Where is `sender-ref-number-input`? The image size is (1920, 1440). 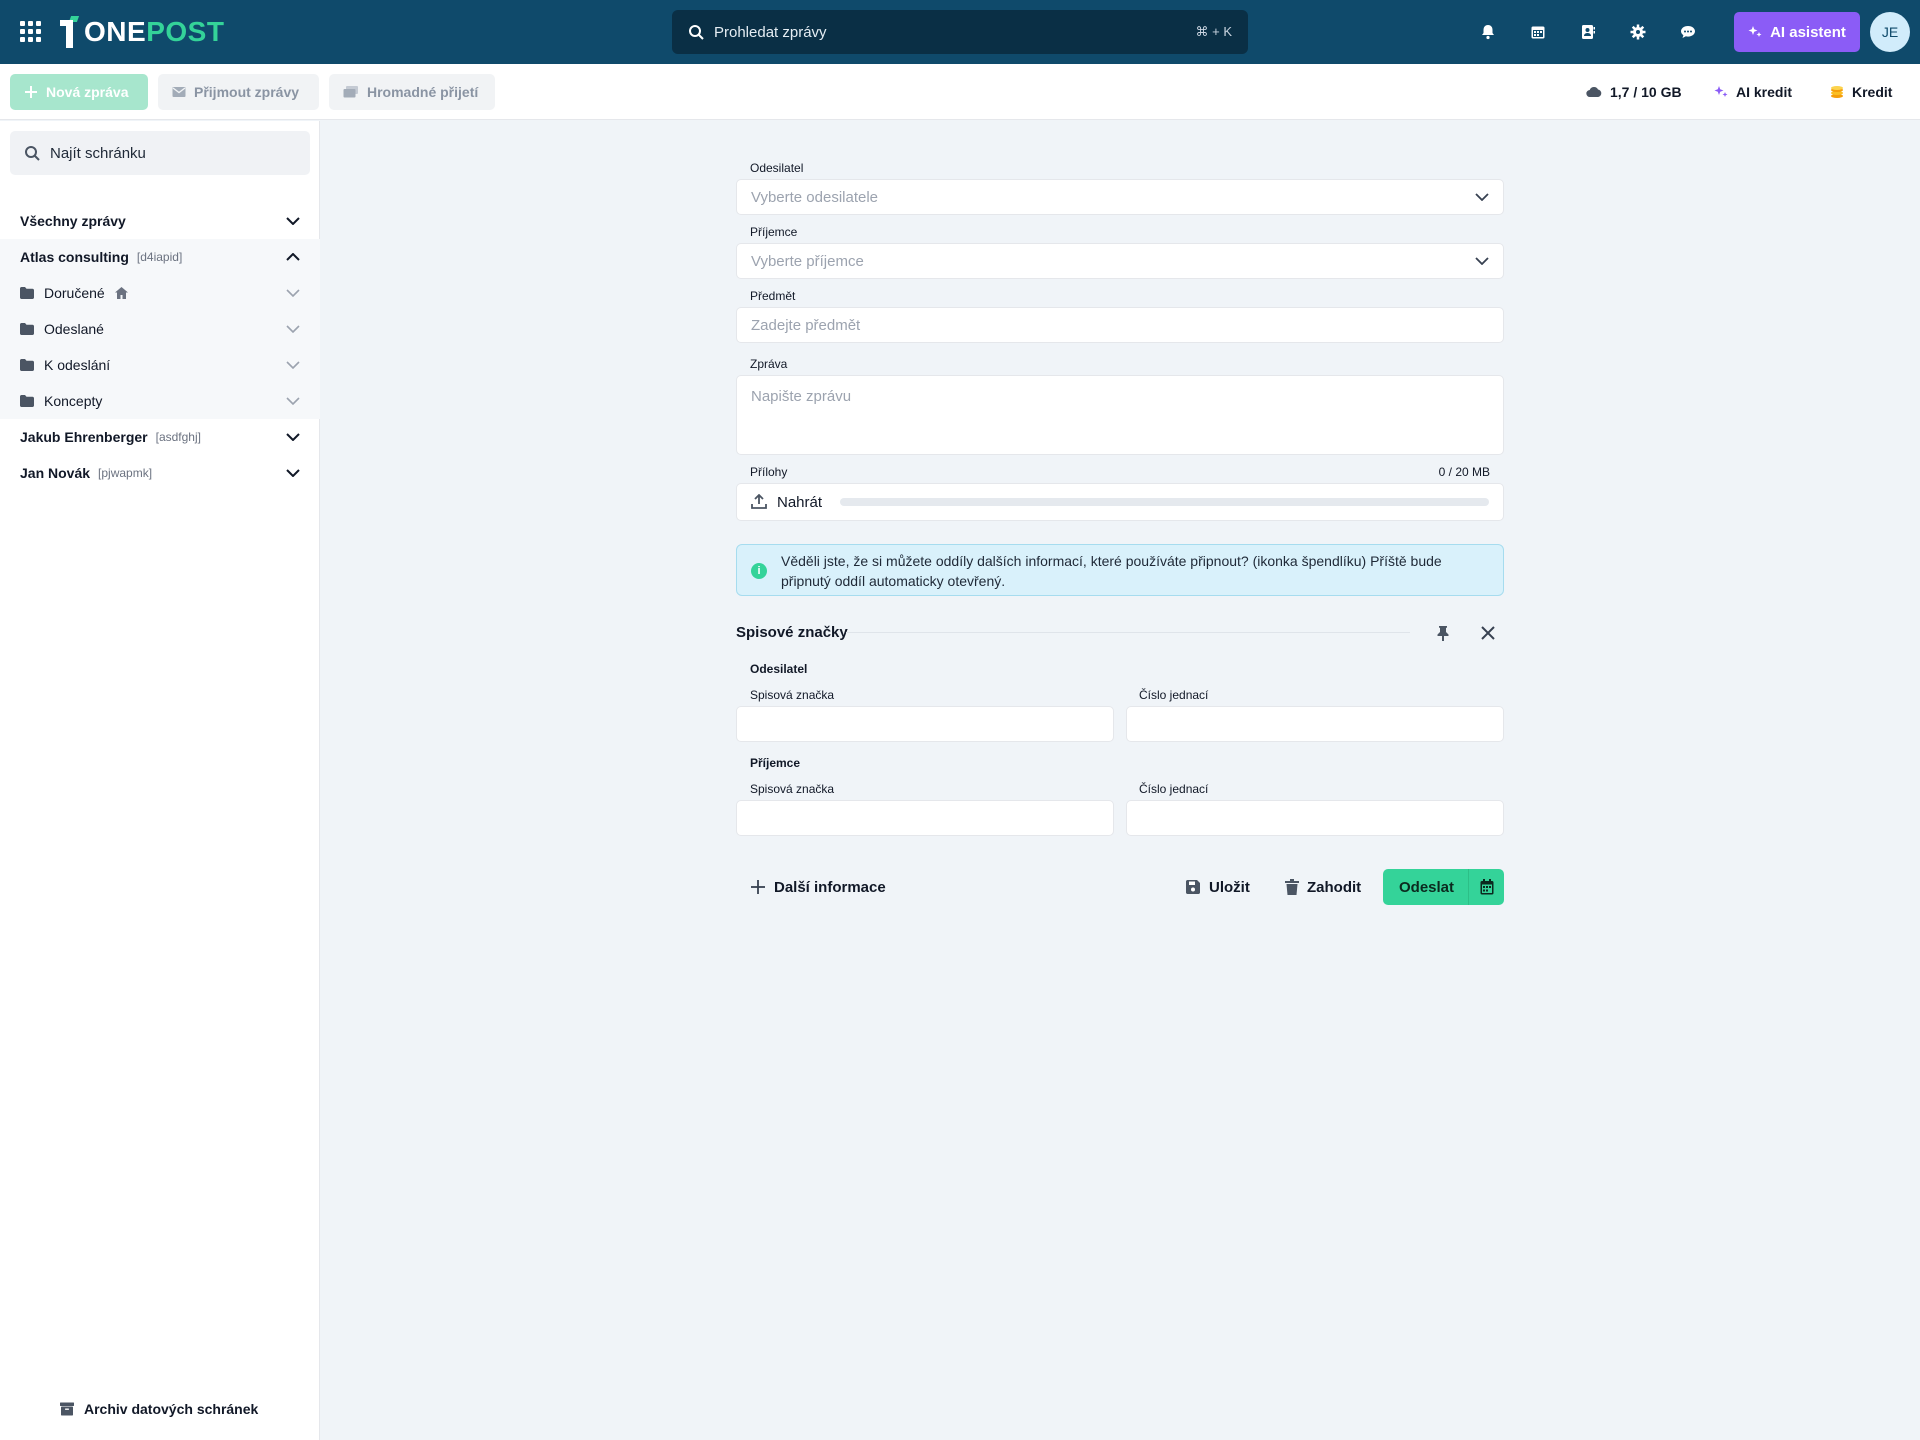 sender-ref-number-input is located at coordinates (1315, 724).